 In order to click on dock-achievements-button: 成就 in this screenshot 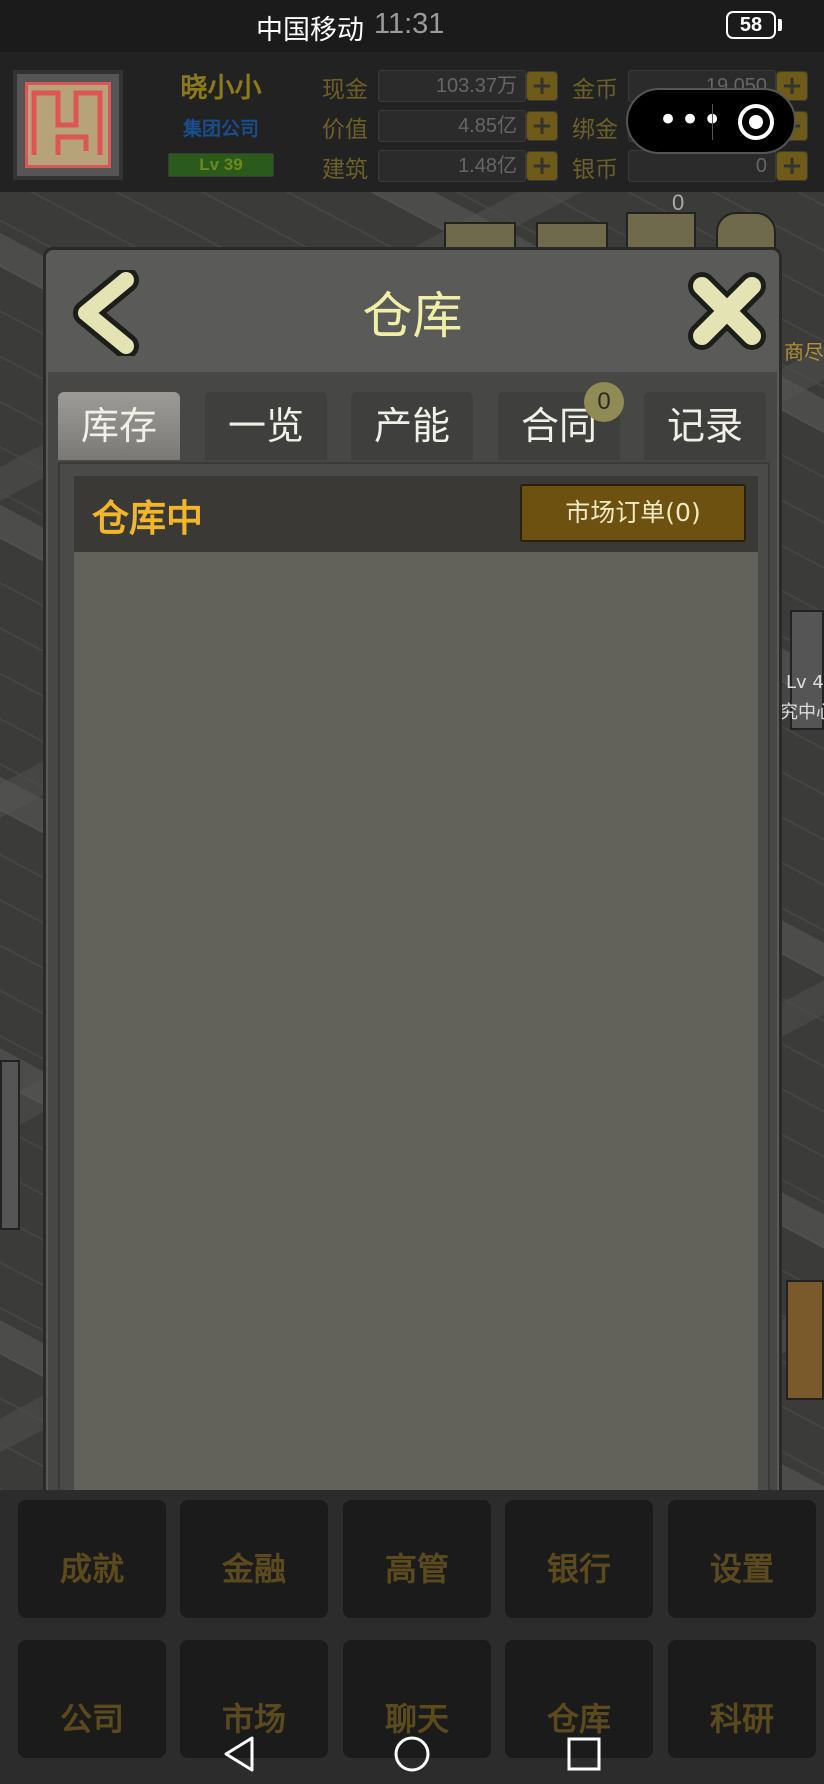, I will do `click(92, 1559)`.